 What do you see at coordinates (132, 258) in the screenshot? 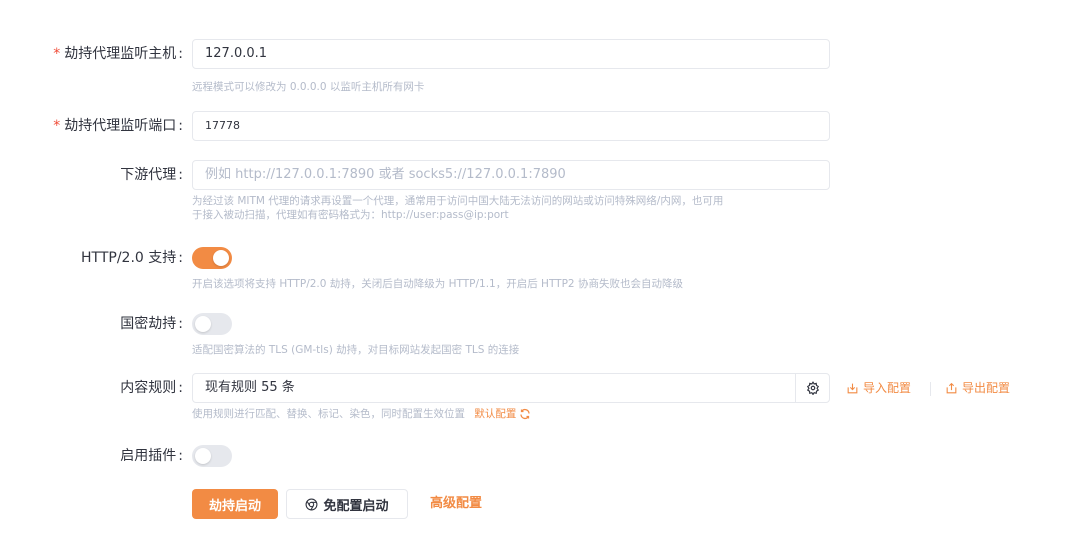
I see `http2-label: HTTP/2.0 支持:` at bounding box center [132, 258].